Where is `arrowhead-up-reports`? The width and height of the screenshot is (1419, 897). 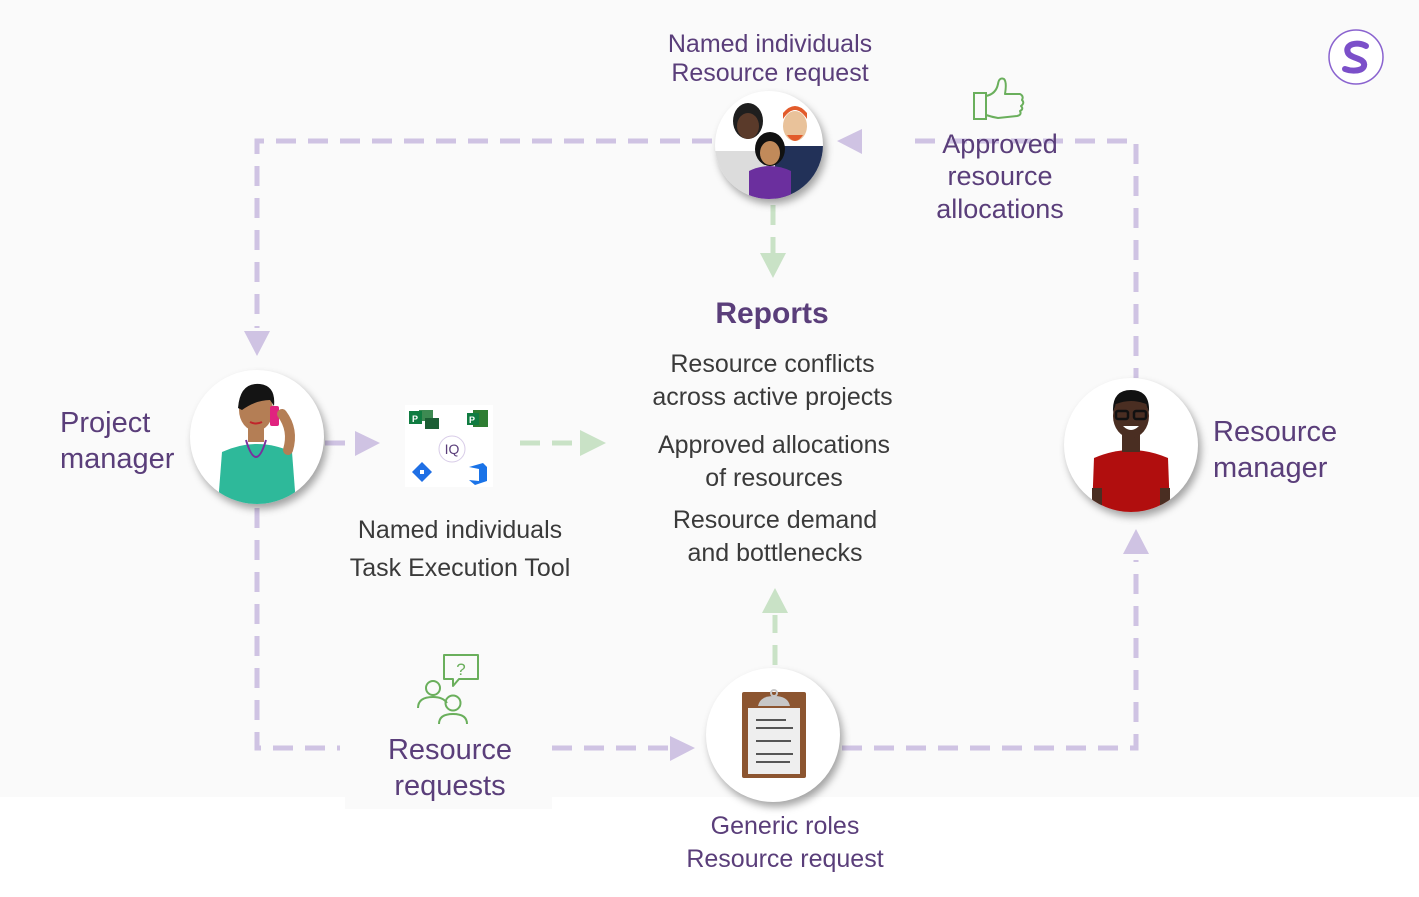 arrowhead-up-reports is located at coordinates (775, 600).